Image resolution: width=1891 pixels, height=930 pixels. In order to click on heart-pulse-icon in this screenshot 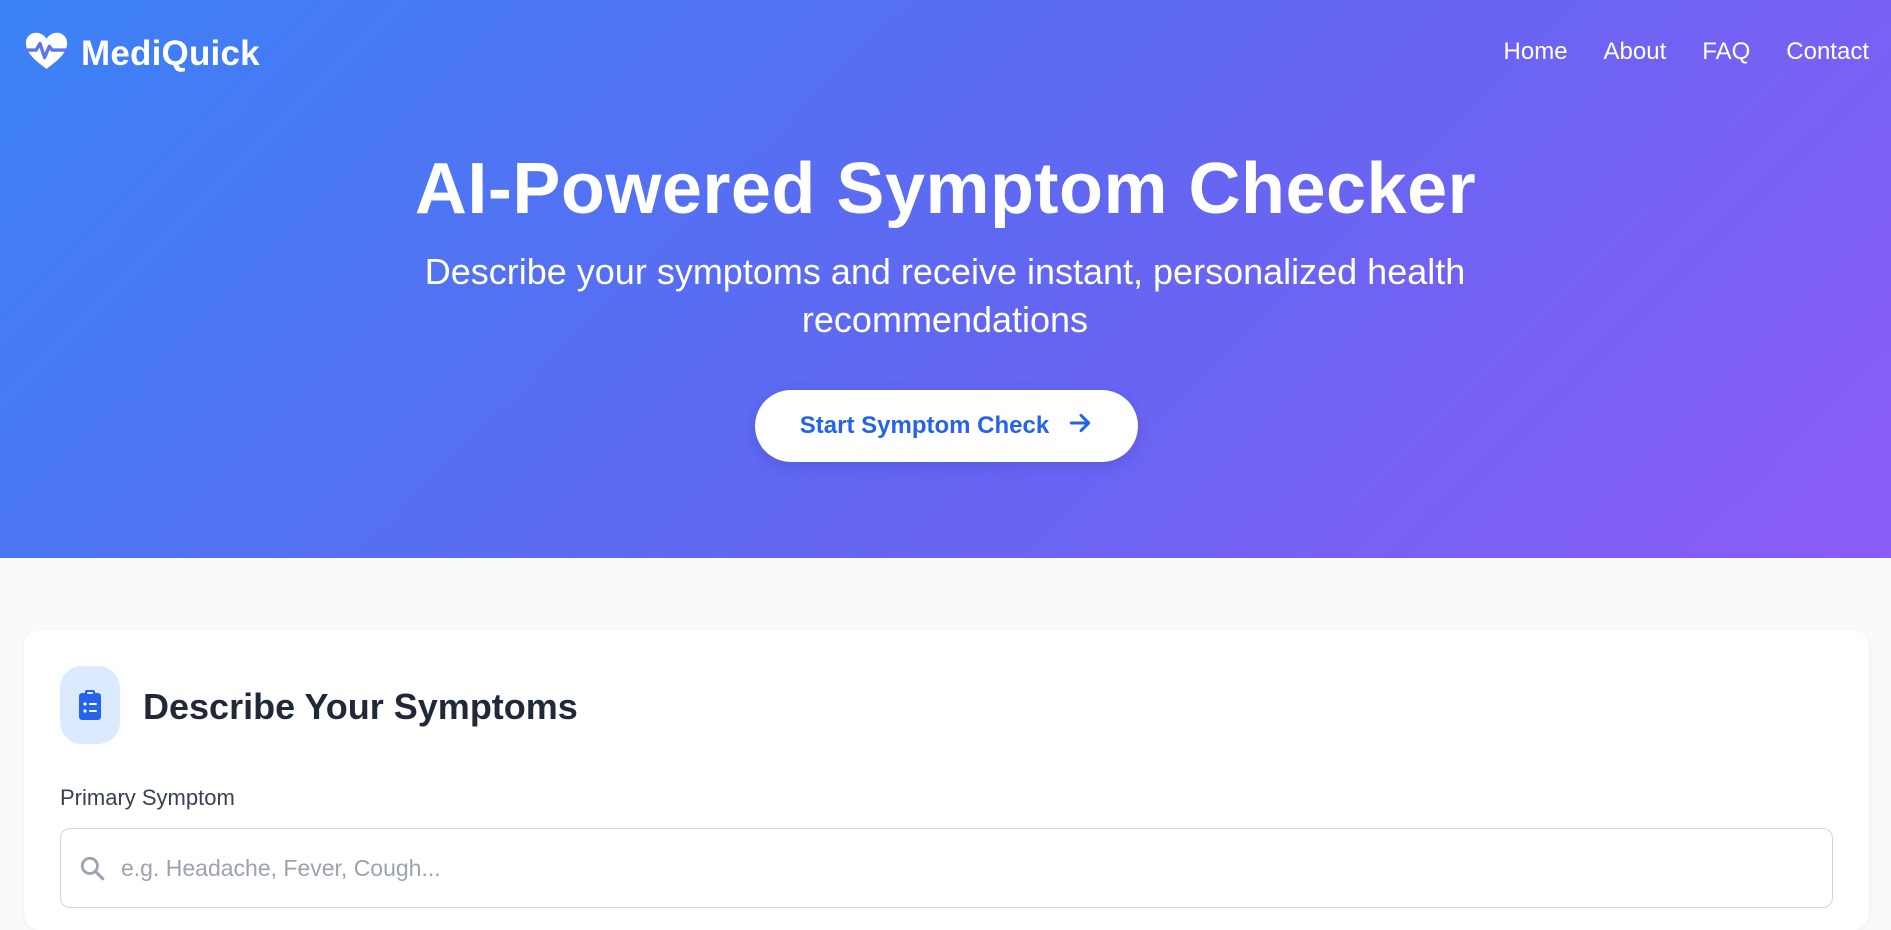, I will do `click(46, 53)`.